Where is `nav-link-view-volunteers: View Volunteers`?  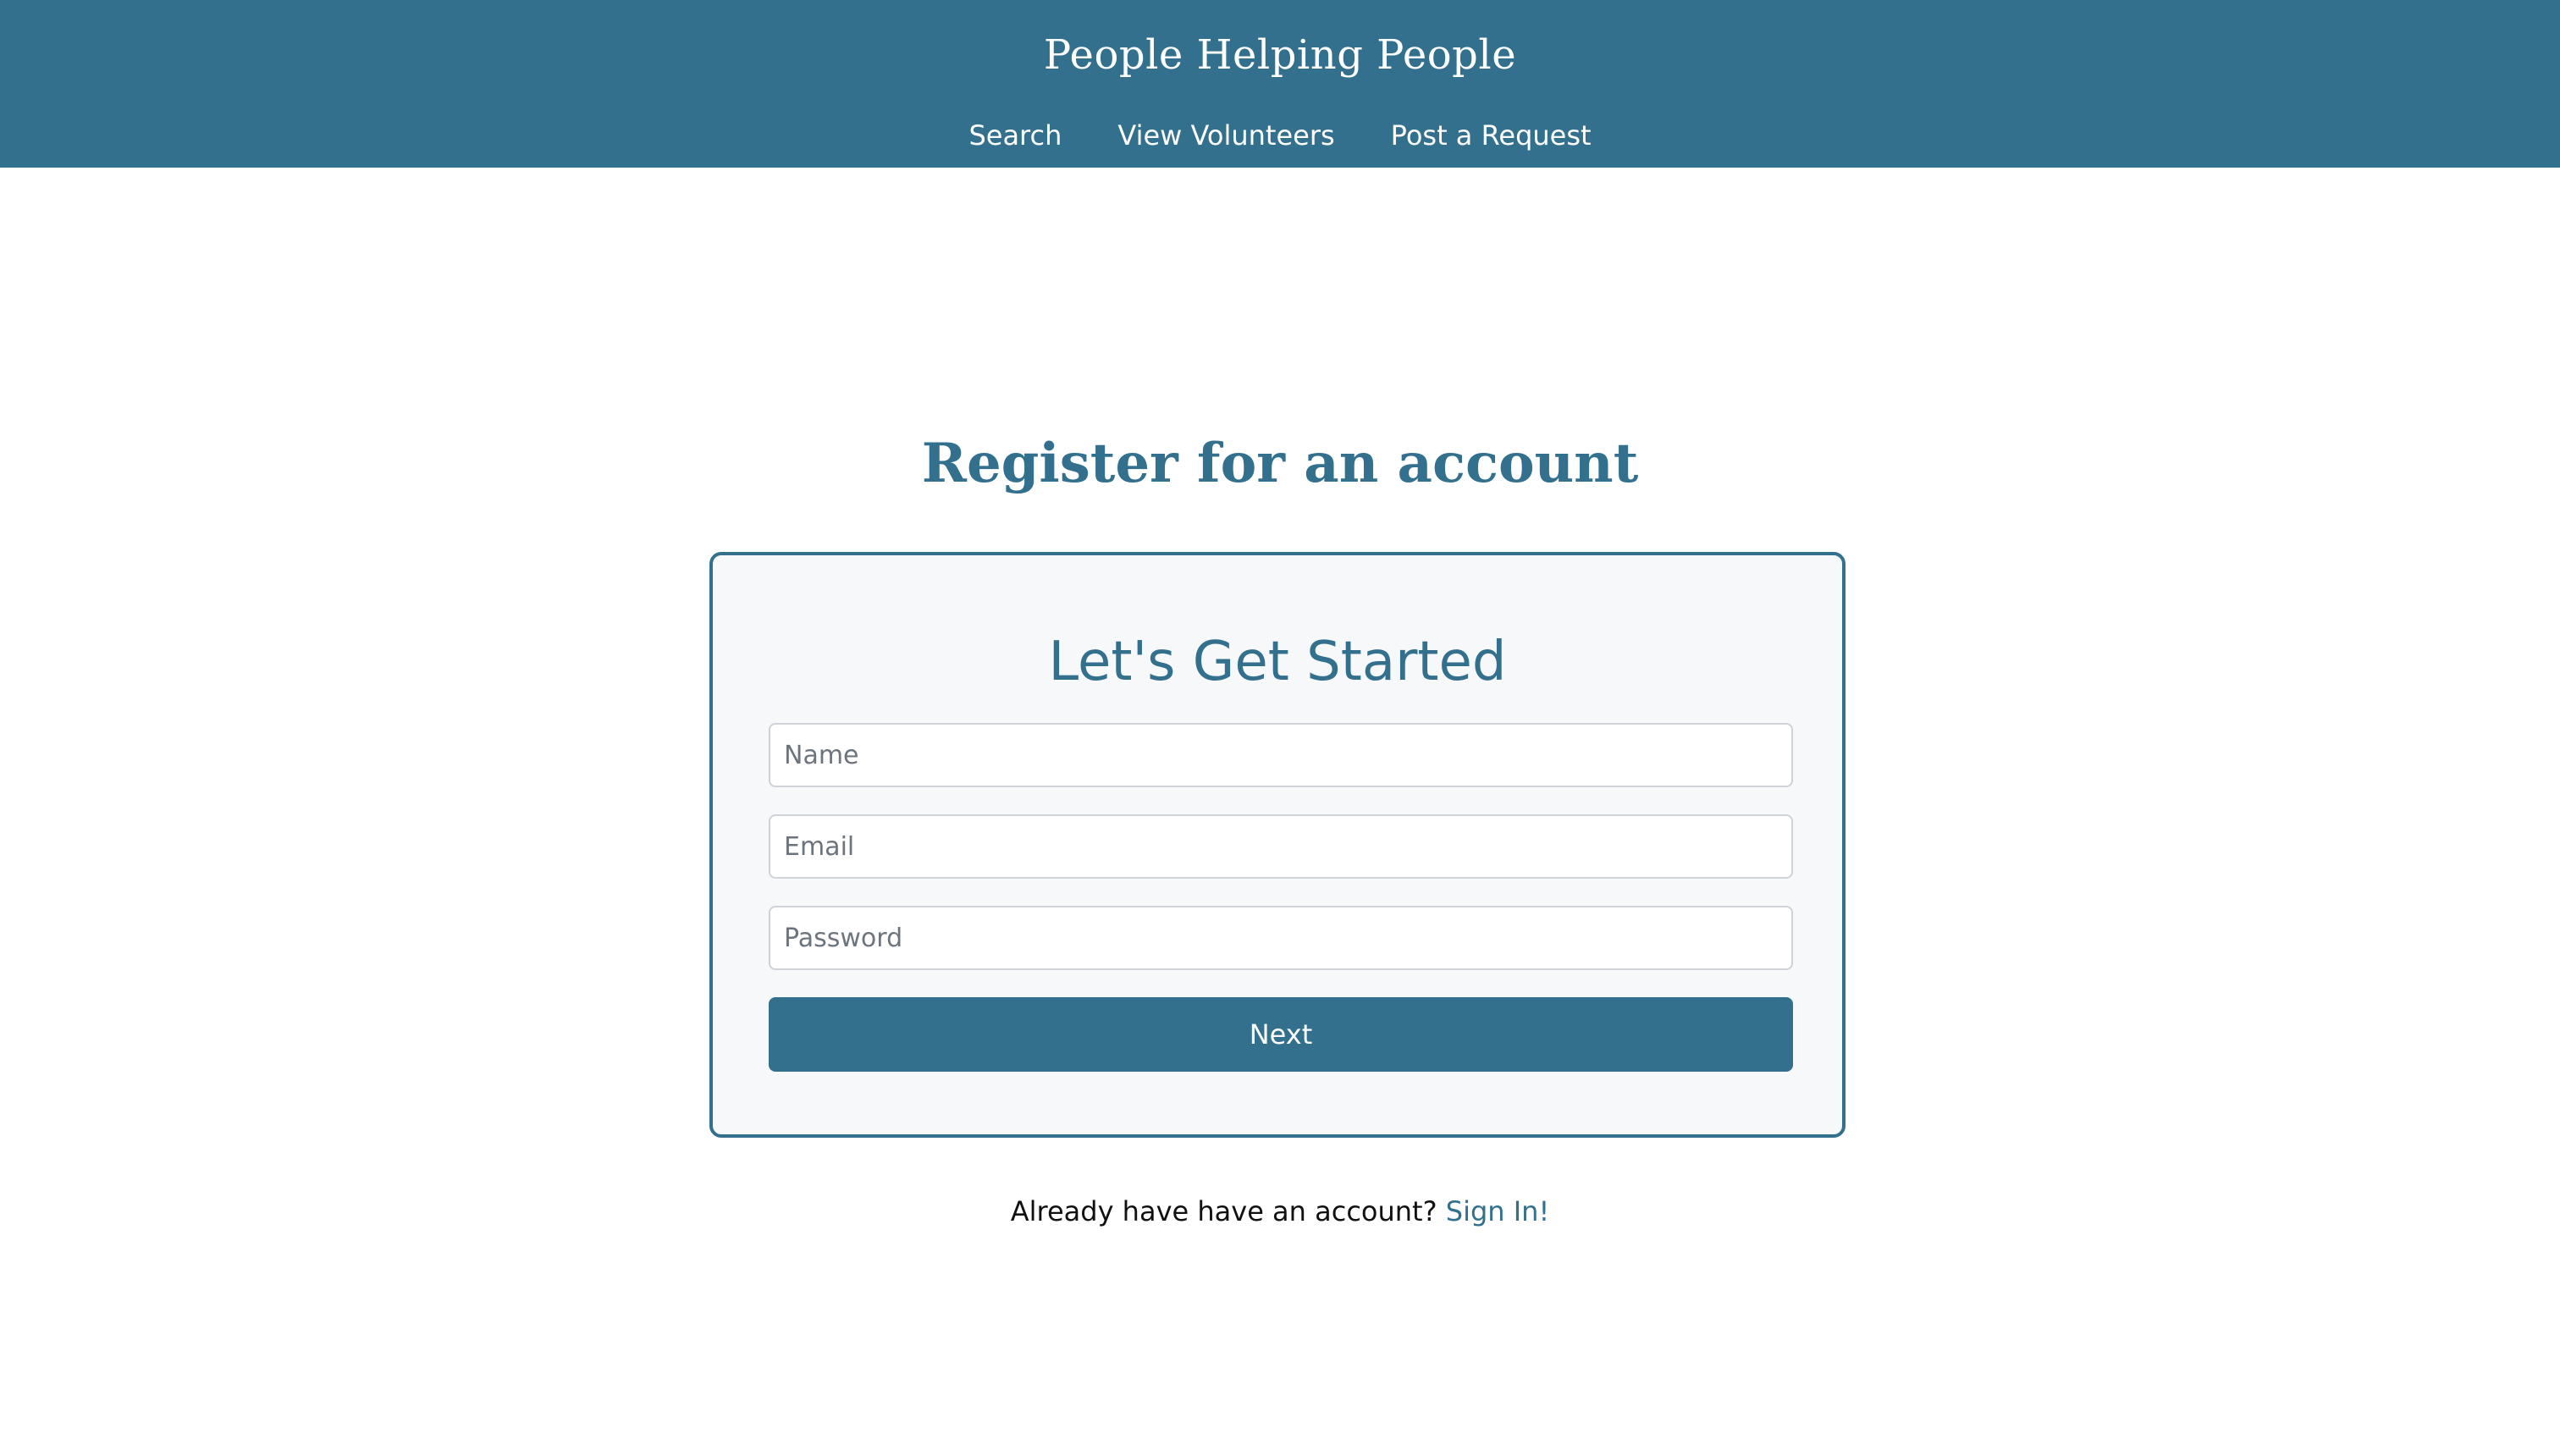 nav-link-view-volunteers: View Volunteers is located at coordinates (1225, 135).